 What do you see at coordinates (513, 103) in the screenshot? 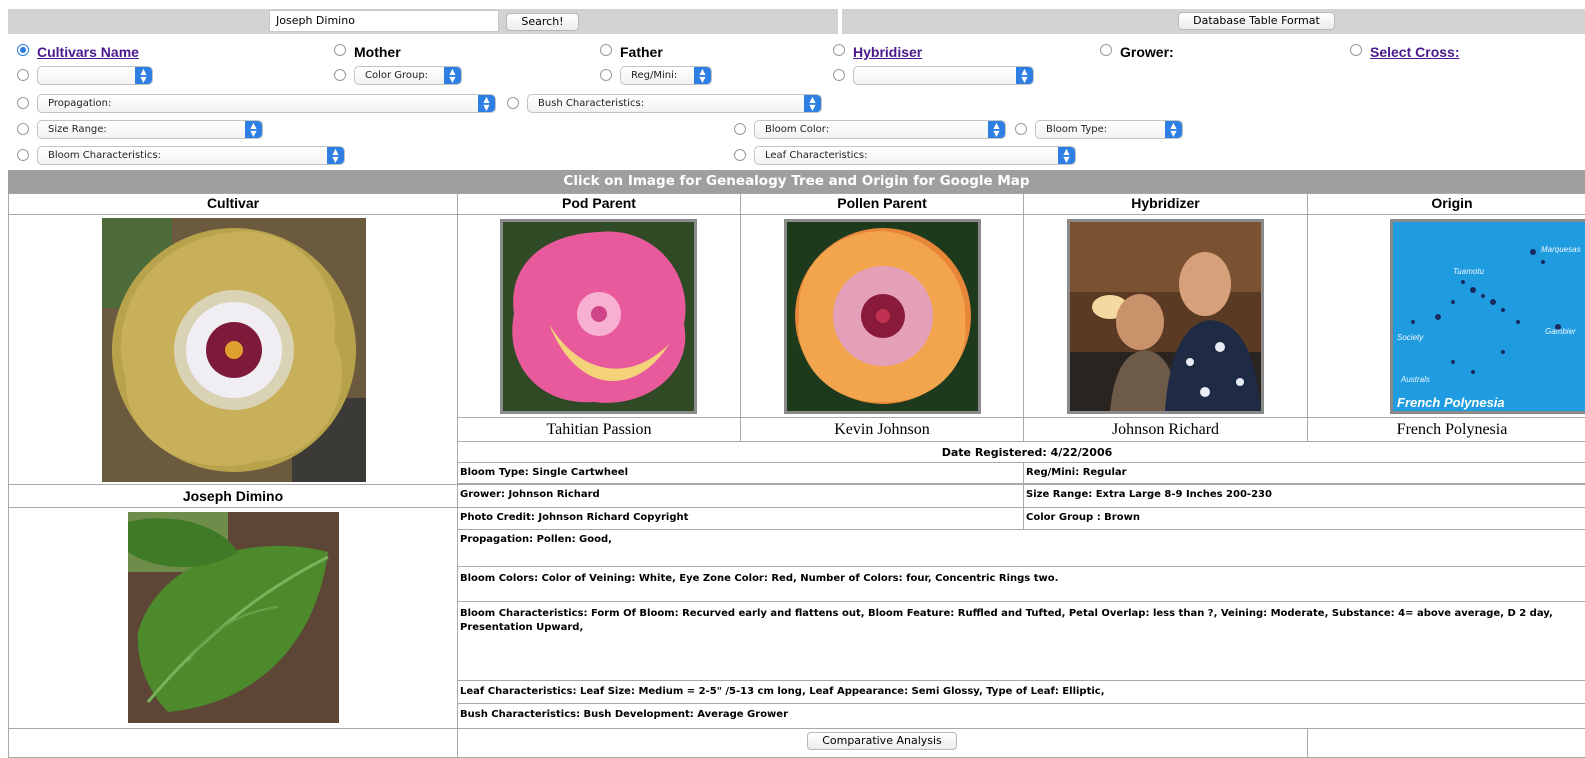
I see `radio-bush-characteristics` at bounding box center [513, 103].